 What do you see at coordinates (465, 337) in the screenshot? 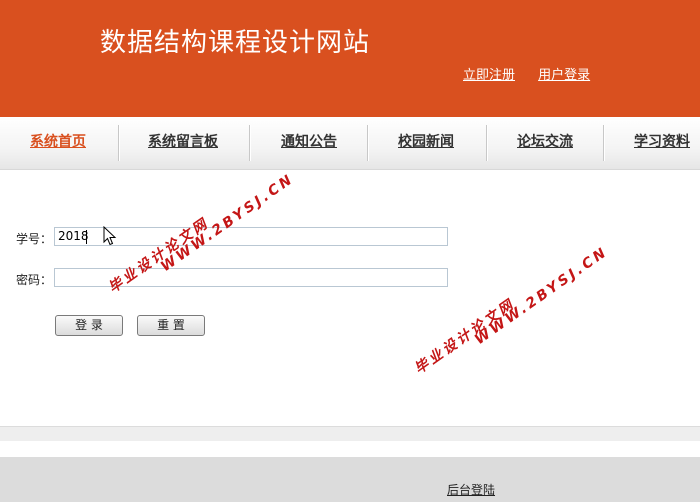
I see `watermark-text: 毕业设计论文网` at bounding box center [465, 337].